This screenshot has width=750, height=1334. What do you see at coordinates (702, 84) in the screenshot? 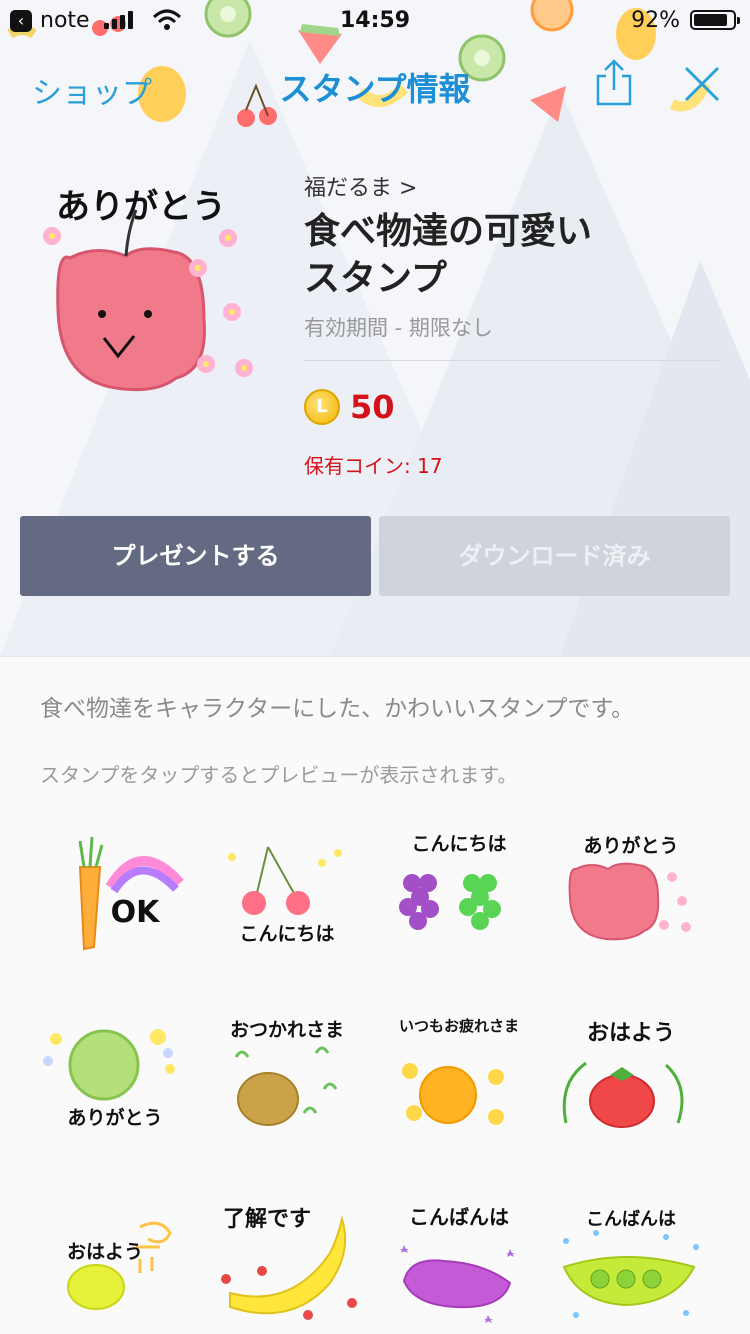
I see `close-icon` at bounding box center [702, 84].